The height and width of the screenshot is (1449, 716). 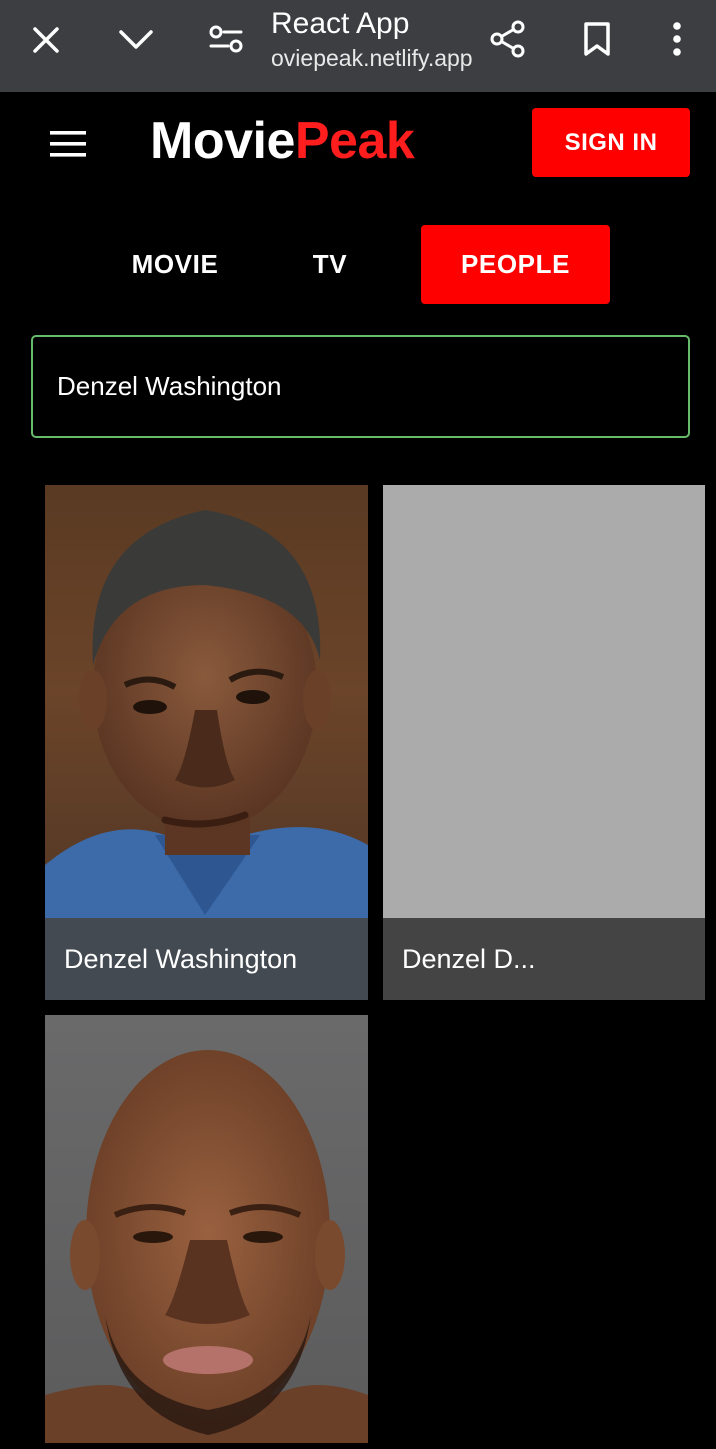 I want to click on browser-page-title: React App, so click(x=340, y=23).